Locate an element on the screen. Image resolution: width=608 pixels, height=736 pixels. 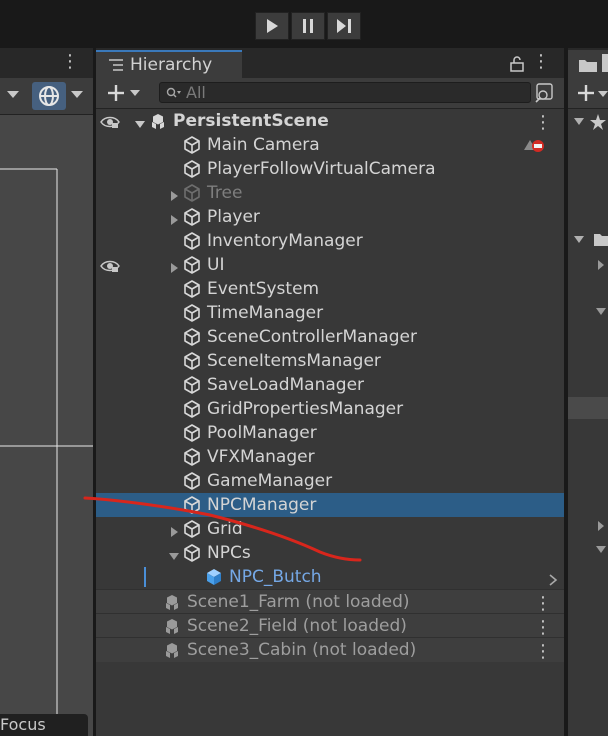
hierarchy-row: GameManager is located at coordinates (330, 481).